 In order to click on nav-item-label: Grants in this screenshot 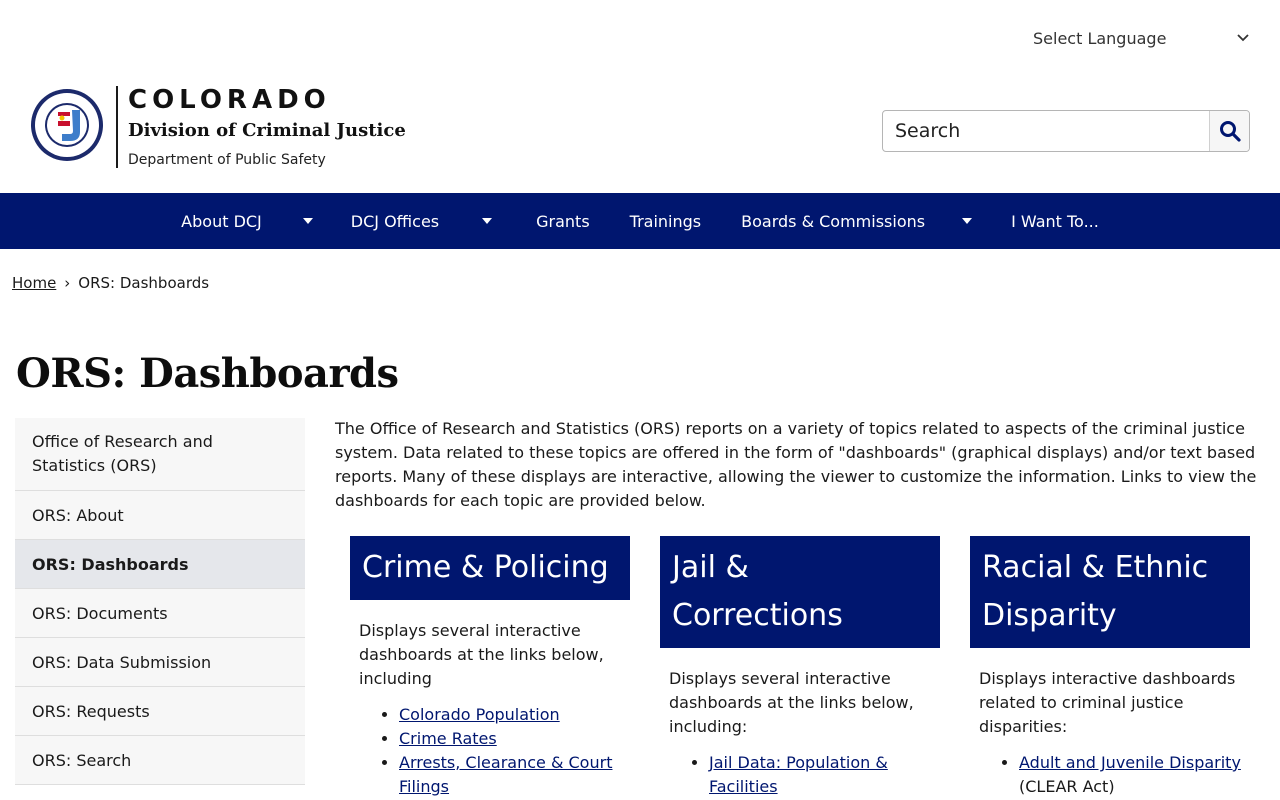, I will do `click(563, 221)`.